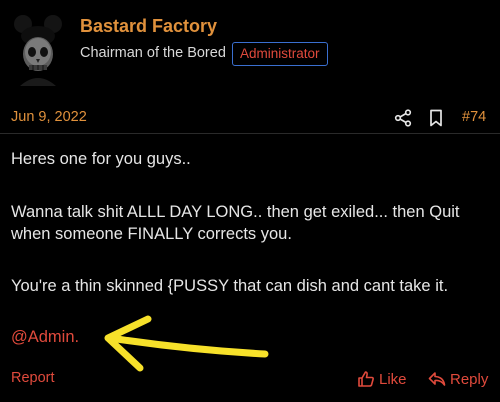 Image resolution: width=500 pixels, height=402 pixels. I want to click on reply-button: Reply, so click(458, 379).